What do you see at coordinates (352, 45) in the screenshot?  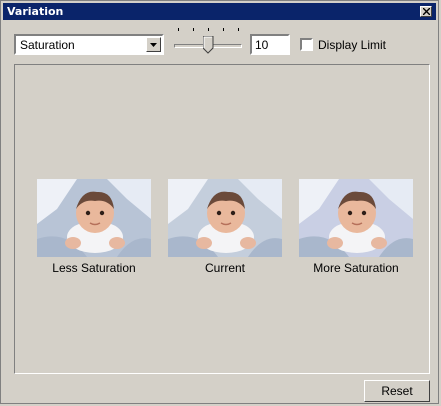 I see `display-limit-label: Display Limit` at bounding box center [352, 45].